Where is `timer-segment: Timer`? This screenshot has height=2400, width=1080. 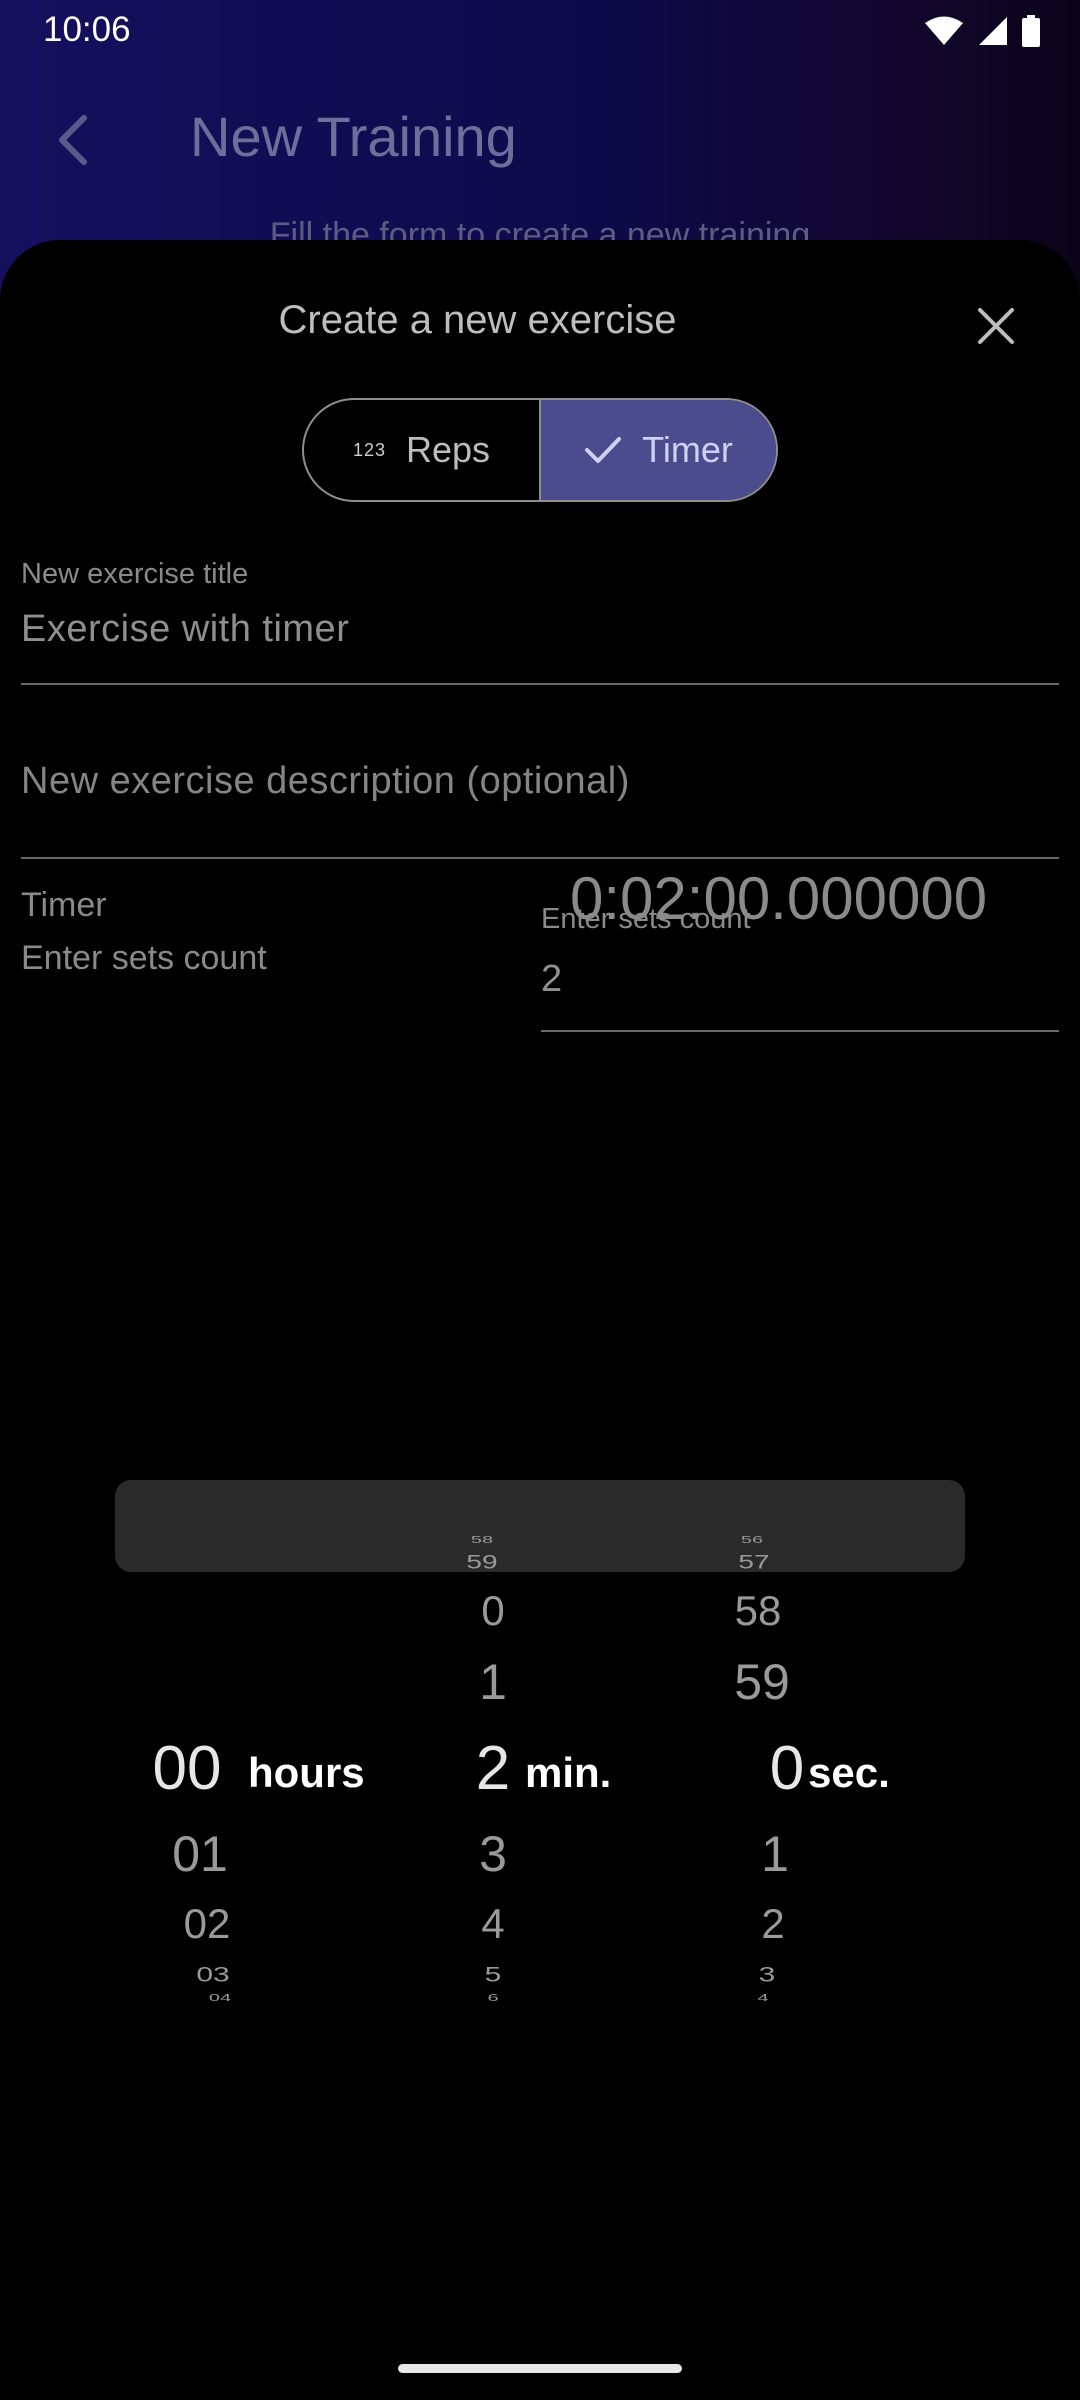
timer-segment: Timer is located at coordinates (658, 450).